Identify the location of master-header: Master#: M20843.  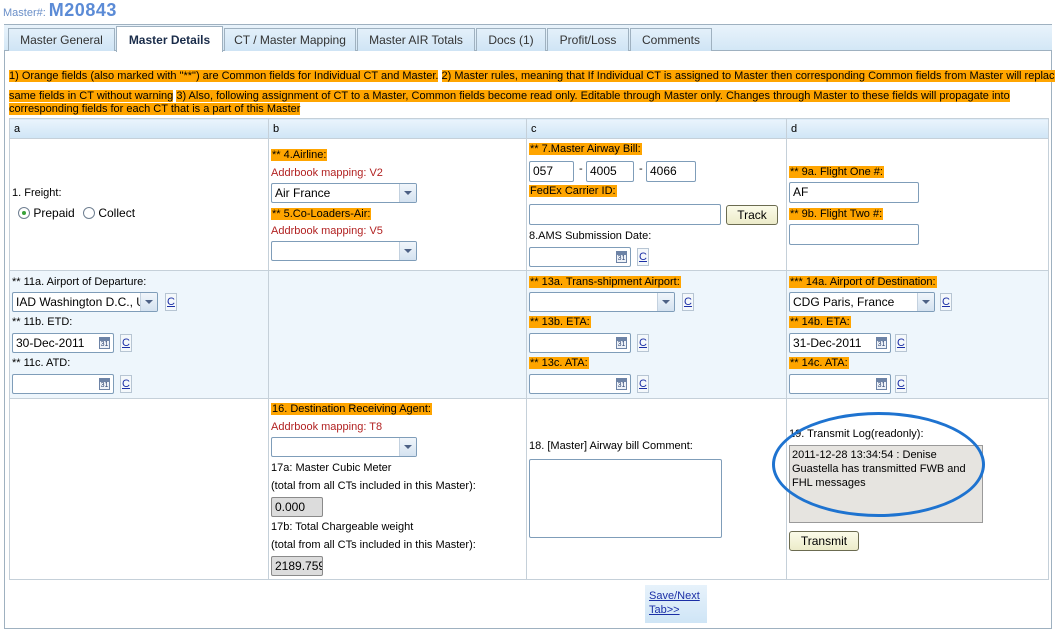
(60, 11).